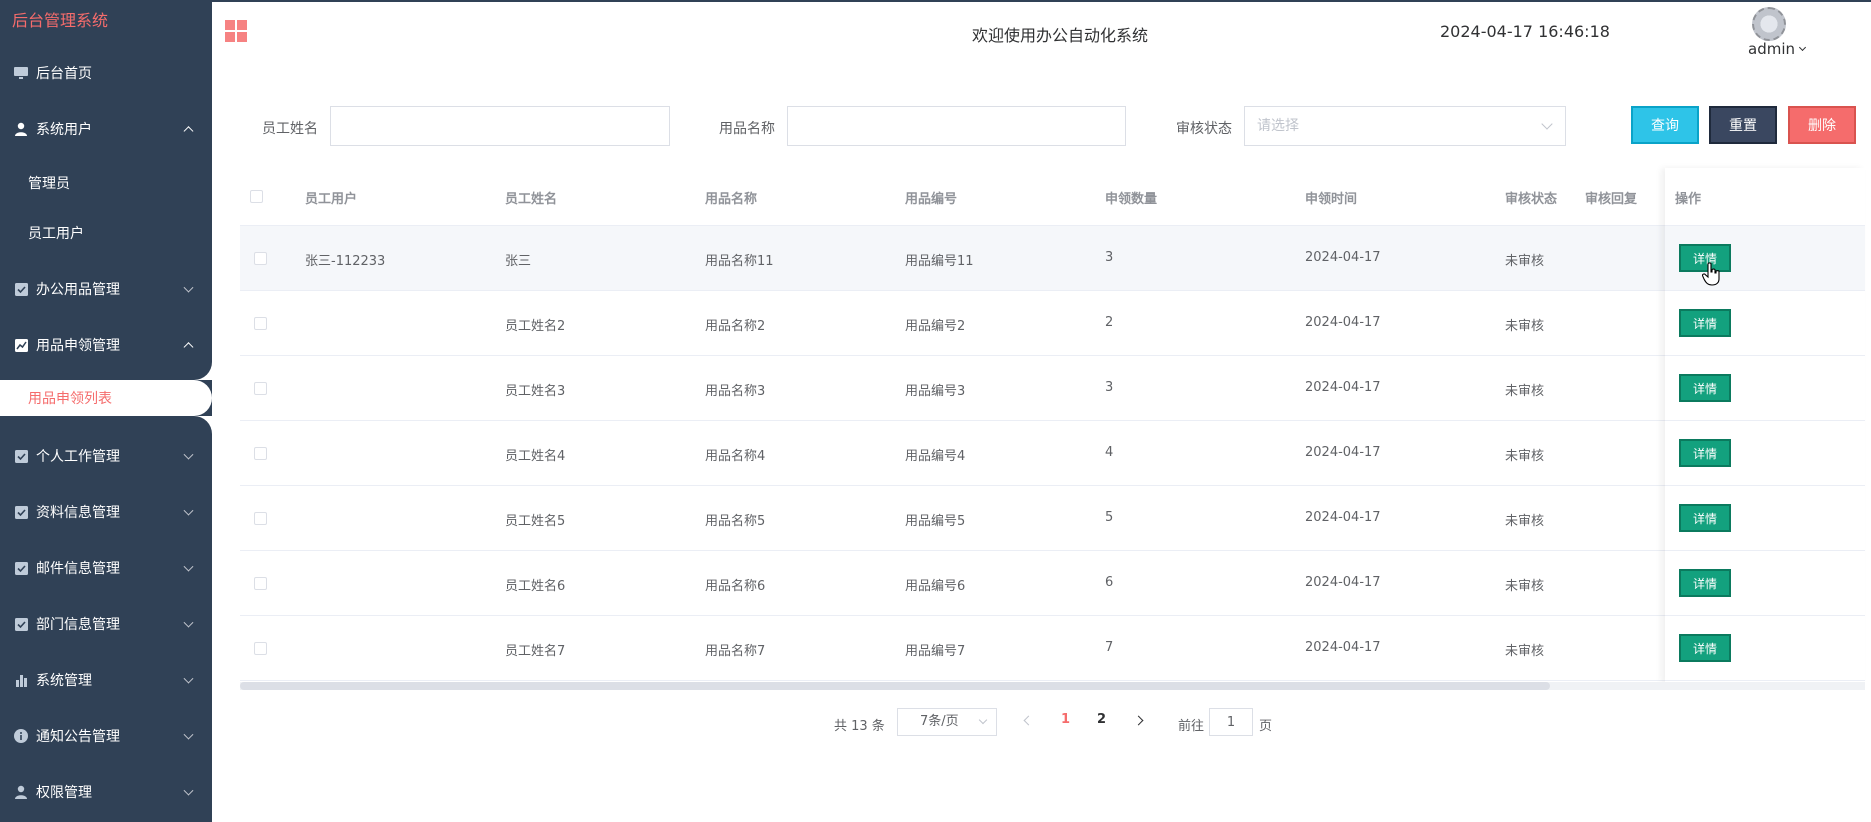  What do you see at coordinates (1052, 388) in the screenshot?
I see `table-row: 员工姓名3 用品名称3 用品编号3 3 2024-04-17 未审核 详情` at bounding box center [1052, 388].